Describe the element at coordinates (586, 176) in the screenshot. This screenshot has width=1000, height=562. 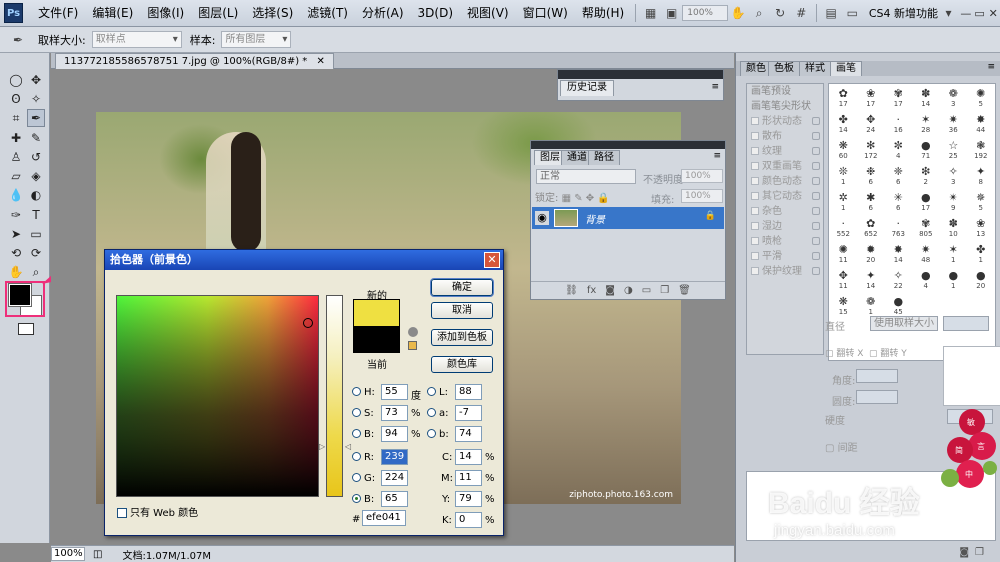
I see `blend-mode-select: 正常` at that location.